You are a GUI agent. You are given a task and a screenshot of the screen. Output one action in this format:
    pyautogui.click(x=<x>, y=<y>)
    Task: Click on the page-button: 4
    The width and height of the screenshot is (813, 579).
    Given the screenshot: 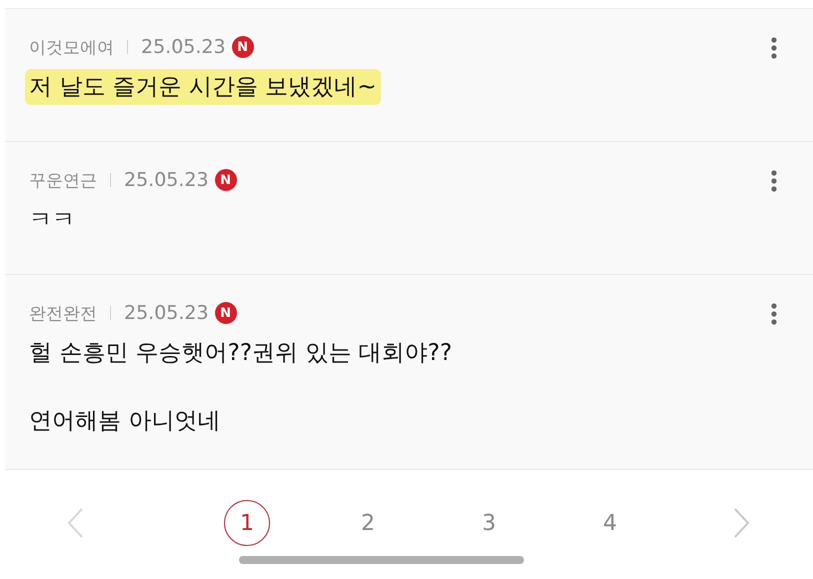 What is the action you would take?
    pyautogui.click(x=610, y=523)
    